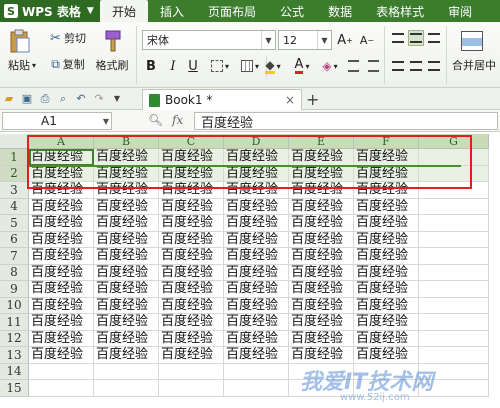  What do you see at coordinates (474, 65) in the screenshot?
I see `merge-center-button: 合并居中` at bounding box center [474, 65].